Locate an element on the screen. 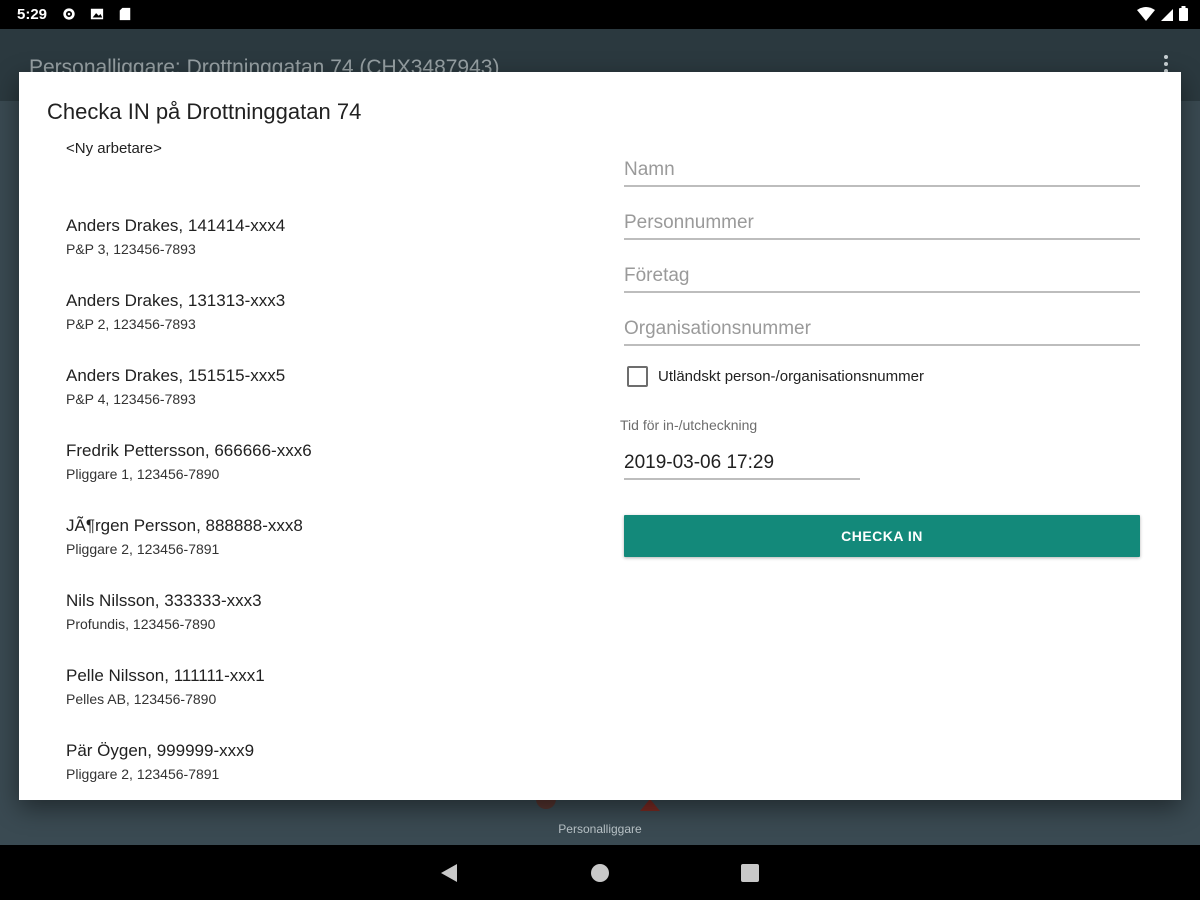  new-worker-item: <Ny arbetare> is located at coordinates (316, 177).